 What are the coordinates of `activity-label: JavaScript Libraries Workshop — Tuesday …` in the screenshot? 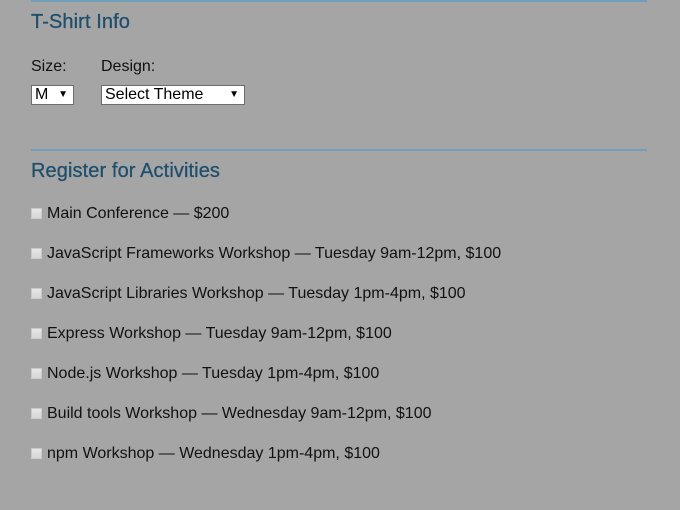 It's located at (256, 293).